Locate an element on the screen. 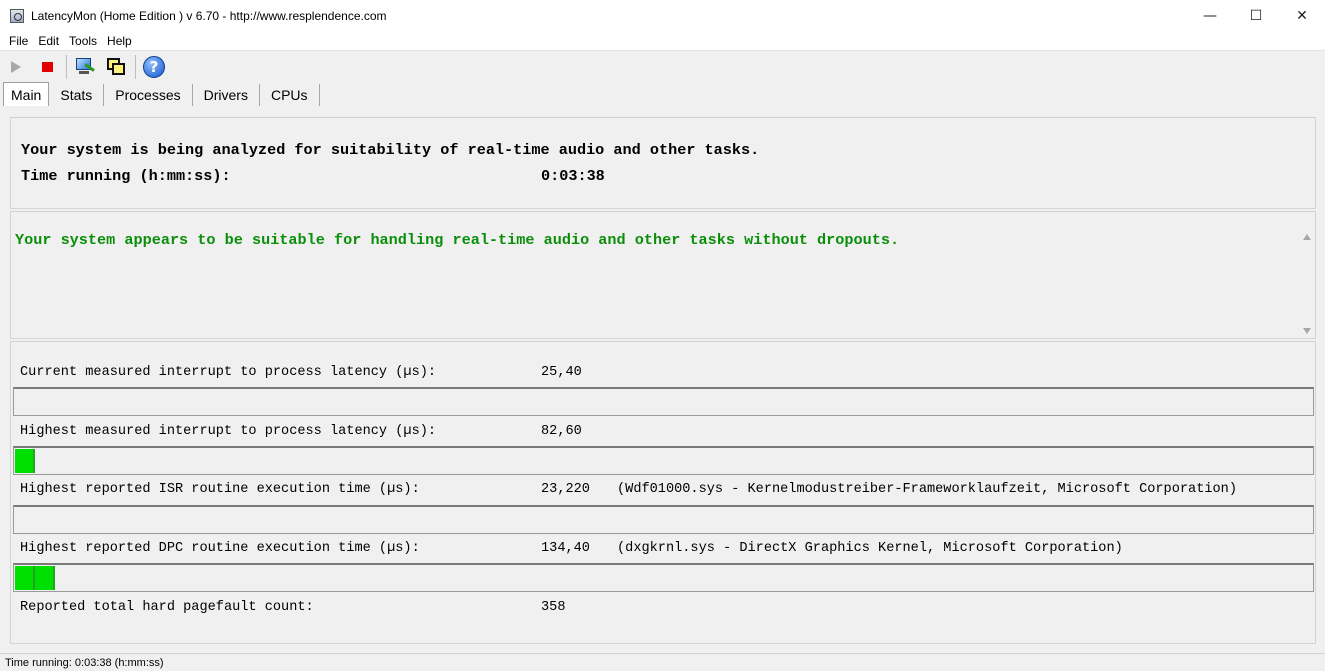  status-bar: Time running: 0:03:38 (h:mm:ss) is located at coordinates (662, 662).